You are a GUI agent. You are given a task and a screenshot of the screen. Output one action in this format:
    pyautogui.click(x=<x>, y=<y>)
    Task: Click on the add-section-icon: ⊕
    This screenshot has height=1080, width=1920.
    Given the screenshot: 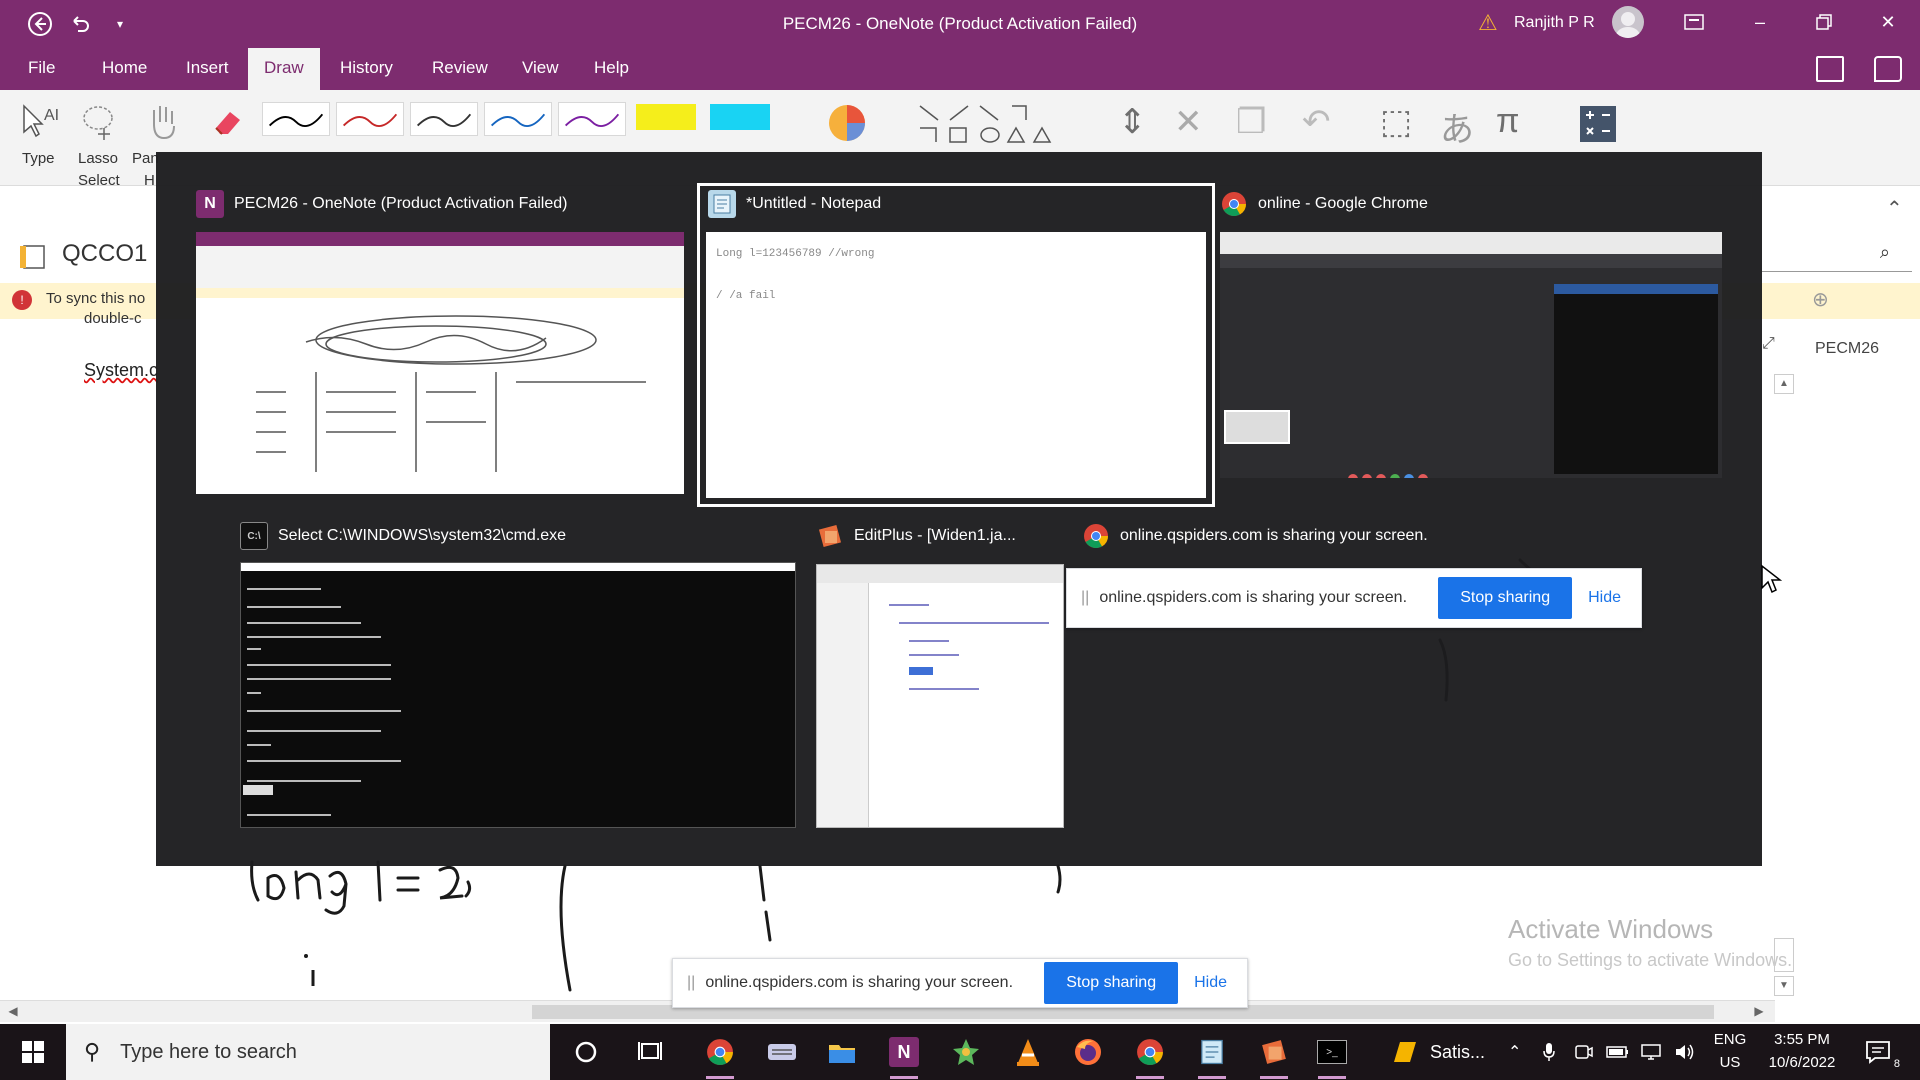 What is the action you would take?
    pyautogui.click(x=1820, y=299)
    